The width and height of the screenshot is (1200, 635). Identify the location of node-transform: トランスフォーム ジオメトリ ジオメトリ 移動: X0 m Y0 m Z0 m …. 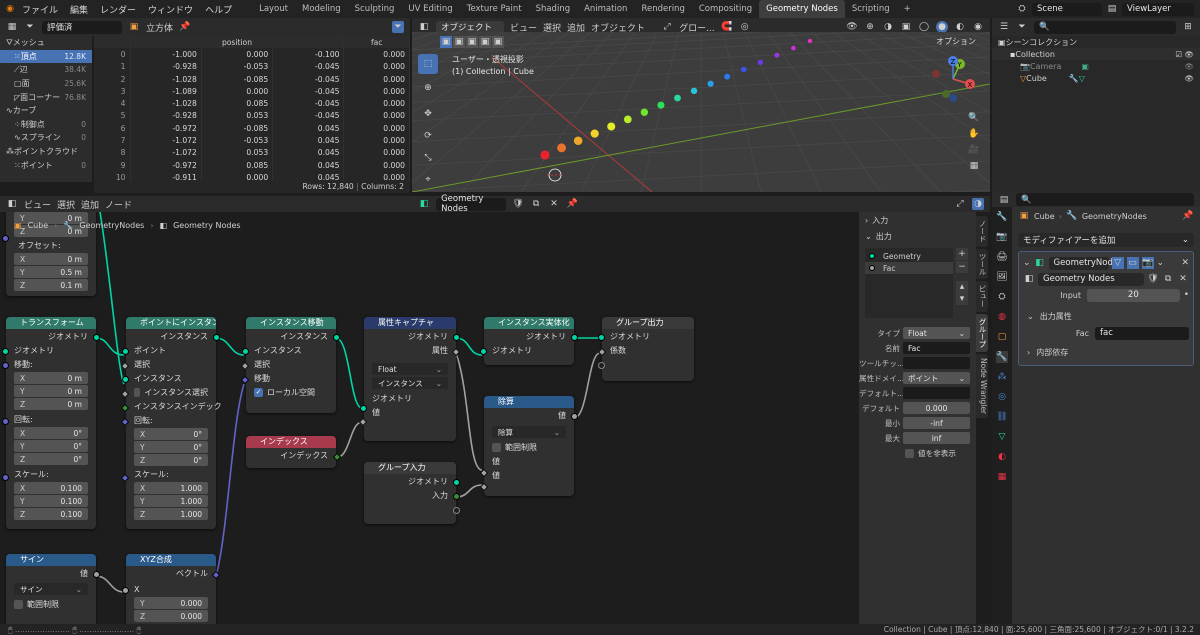
(51, 423).